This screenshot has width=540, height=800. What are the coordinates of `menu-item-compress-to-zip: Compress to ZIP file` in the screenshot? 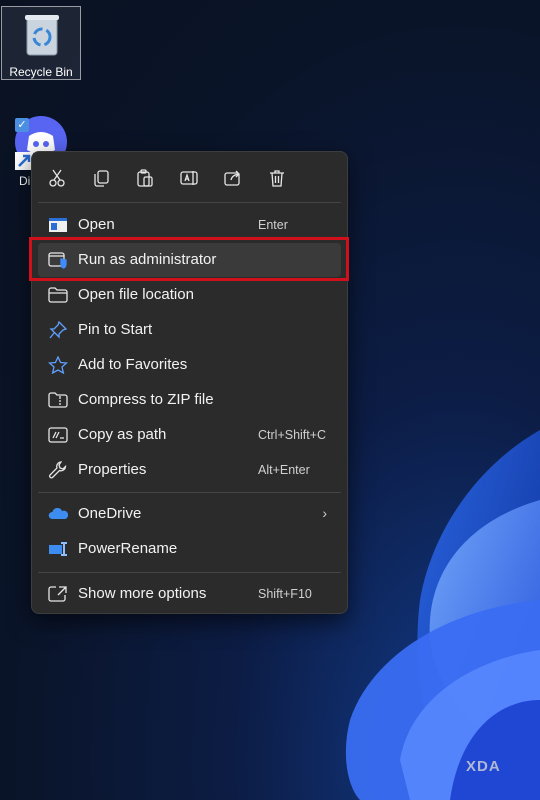 It's located at (189, 400).